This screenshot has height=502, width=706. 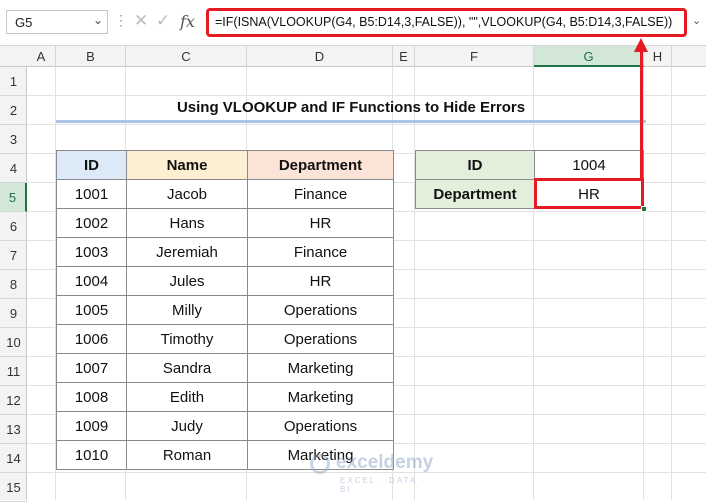 I want to click on row-header-4: 4, so click(x=13, y=168).